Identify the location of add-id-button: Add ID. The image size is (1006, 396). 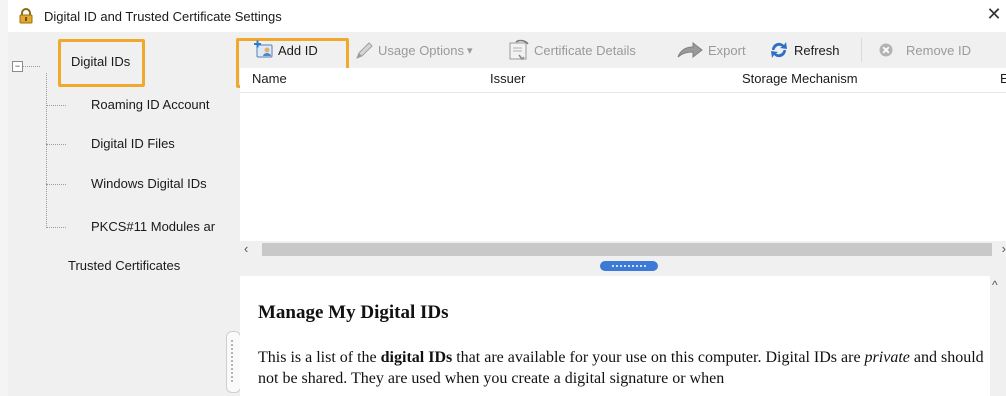
(286, 50).